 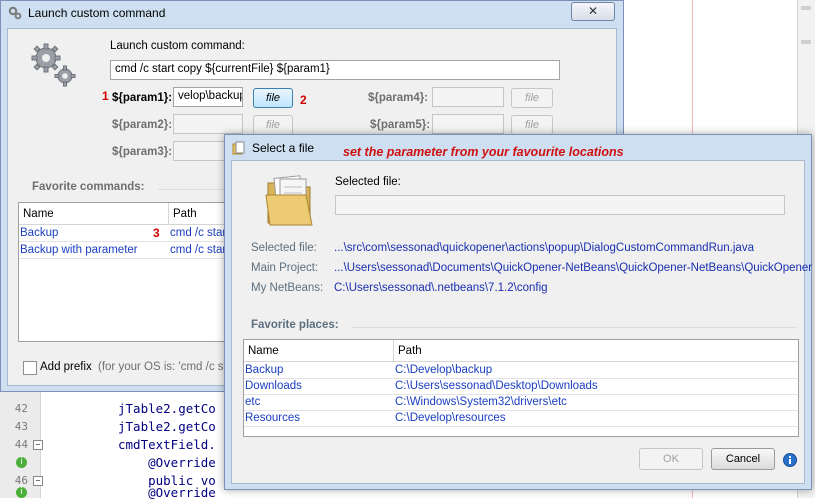 I want to click on param4-input, so click(x=468, y=97).